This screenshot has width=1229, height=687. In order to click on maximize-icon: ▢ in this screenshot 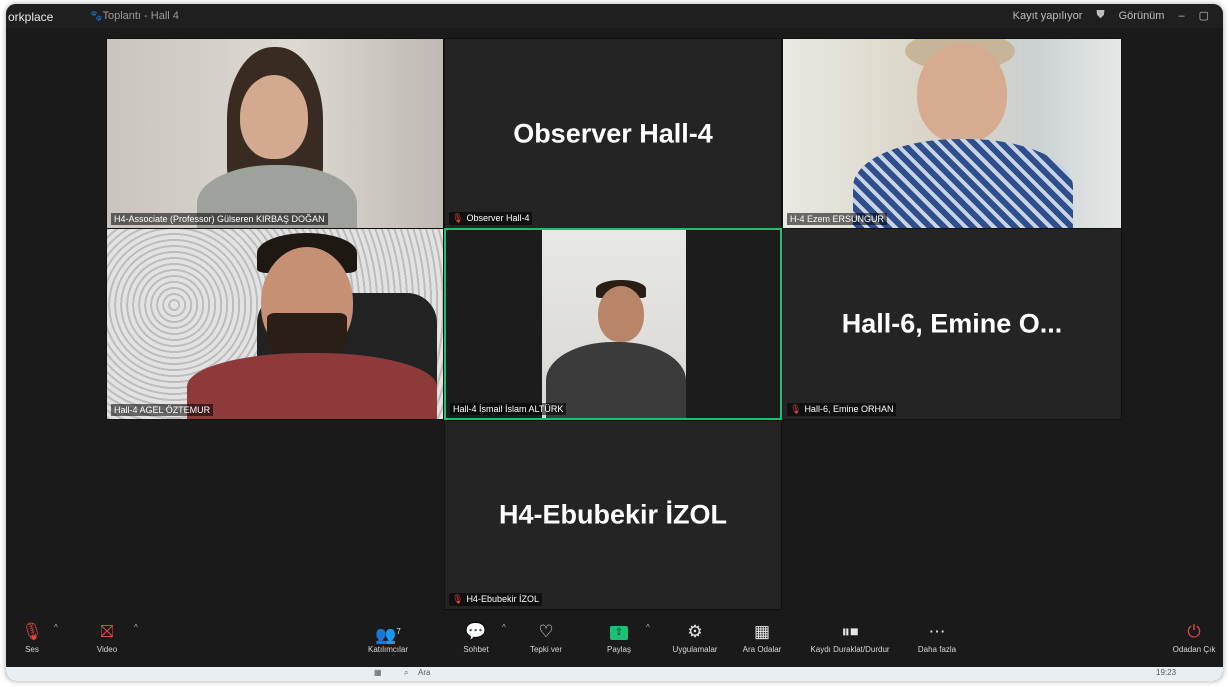, I will do `click(1204, 15)`.